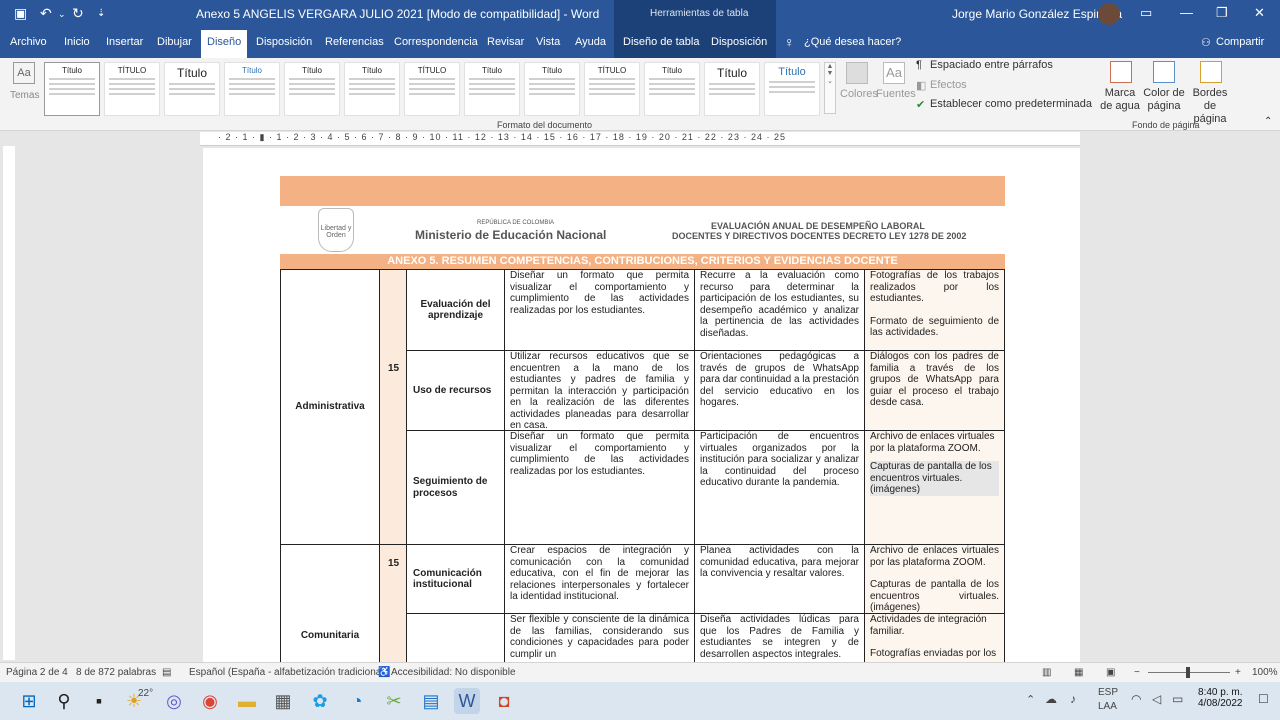 This screenshot has width=1280, height=720. Describe the element at coordinates (505, 42) in the screenshot. I see `tab-revisar: Revisar` at that location.